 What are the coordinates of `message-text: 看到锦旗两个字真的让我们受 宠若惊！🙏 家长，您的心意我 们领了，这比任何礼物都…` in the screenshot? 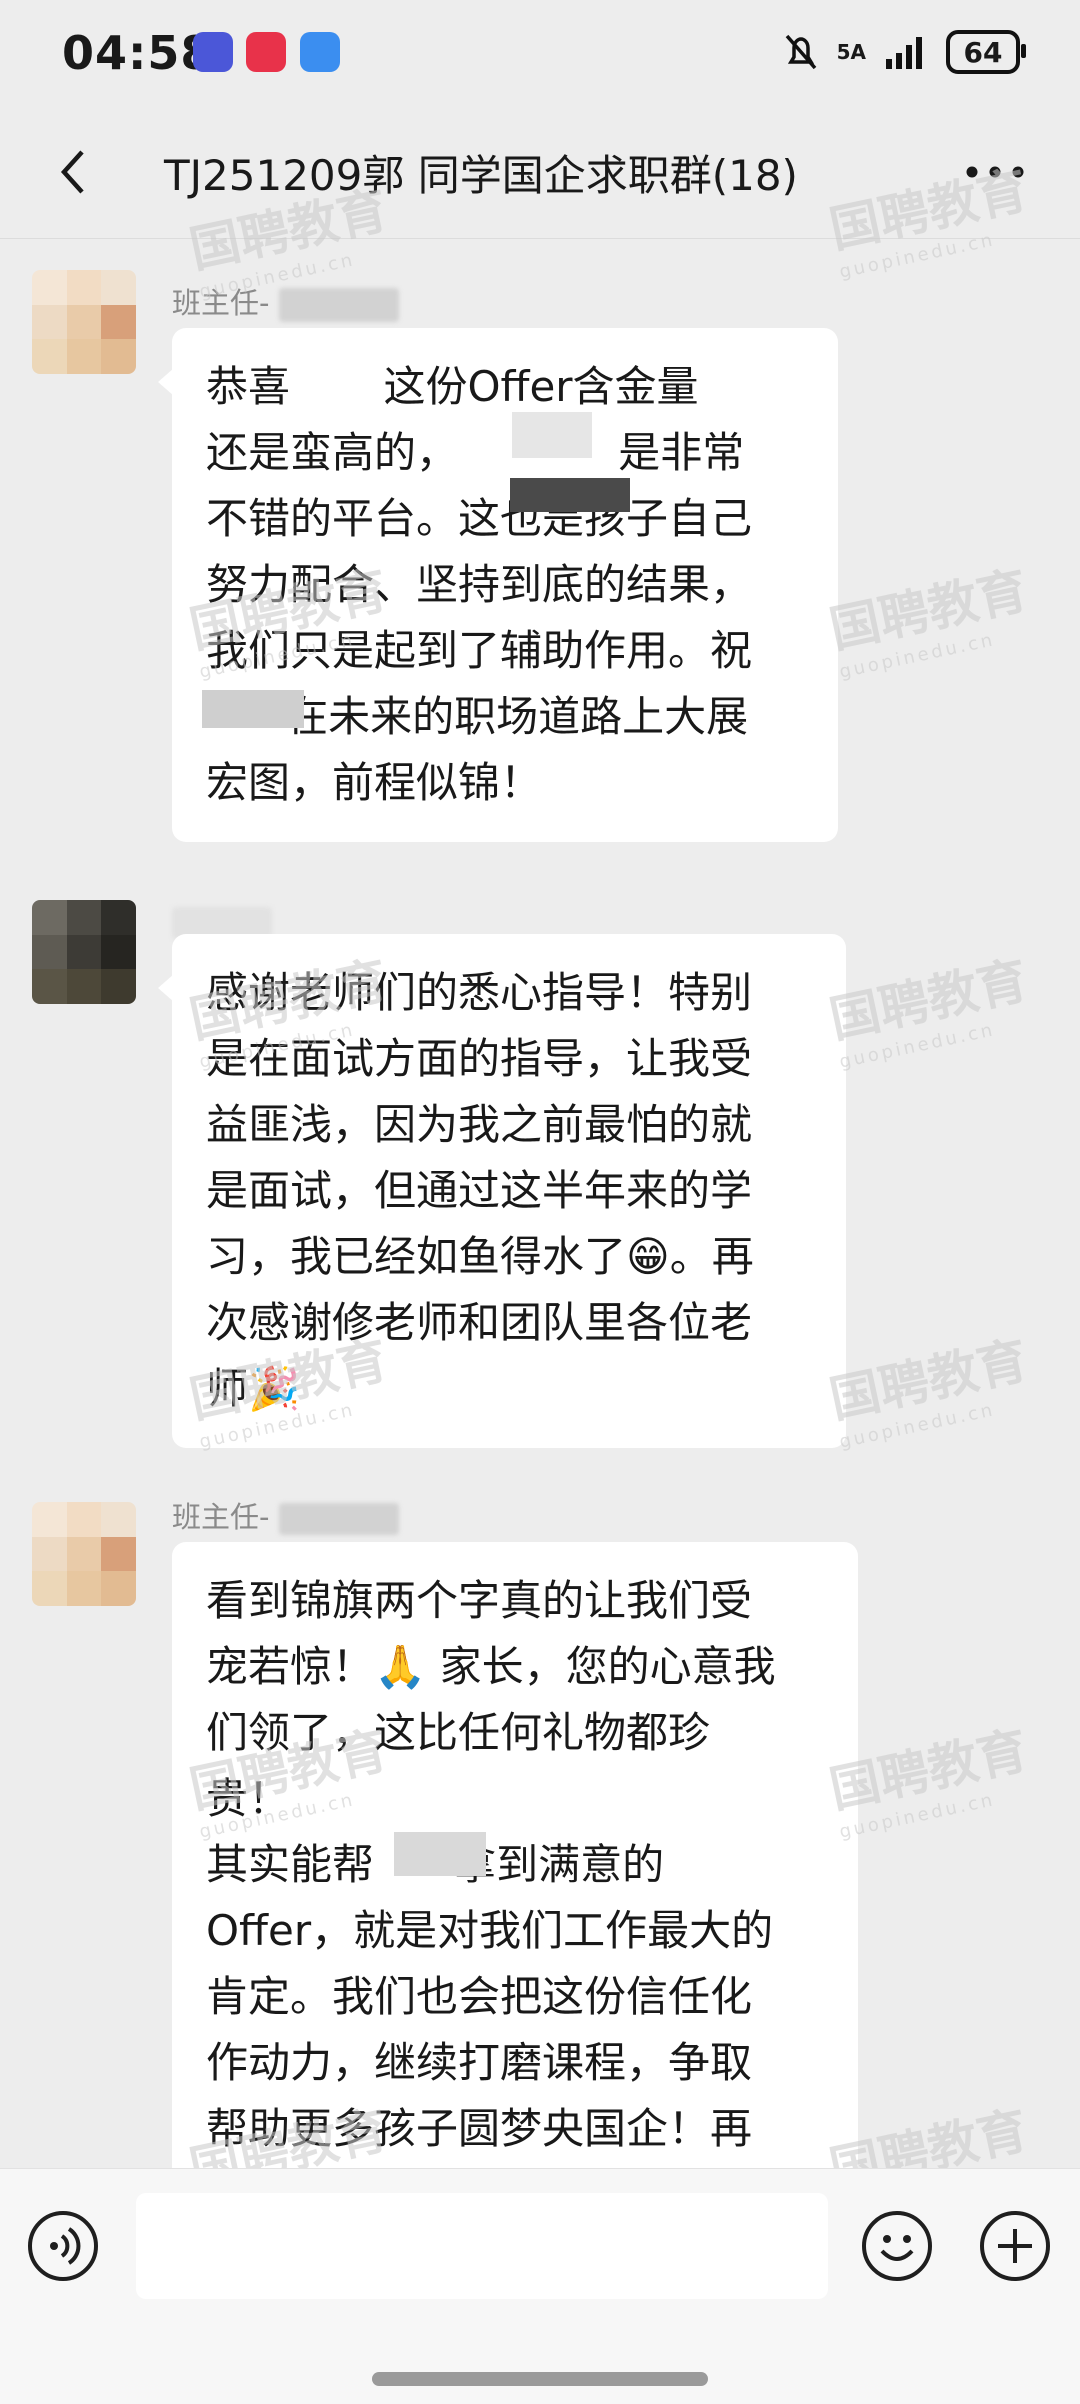 It's located at (491, 1864).